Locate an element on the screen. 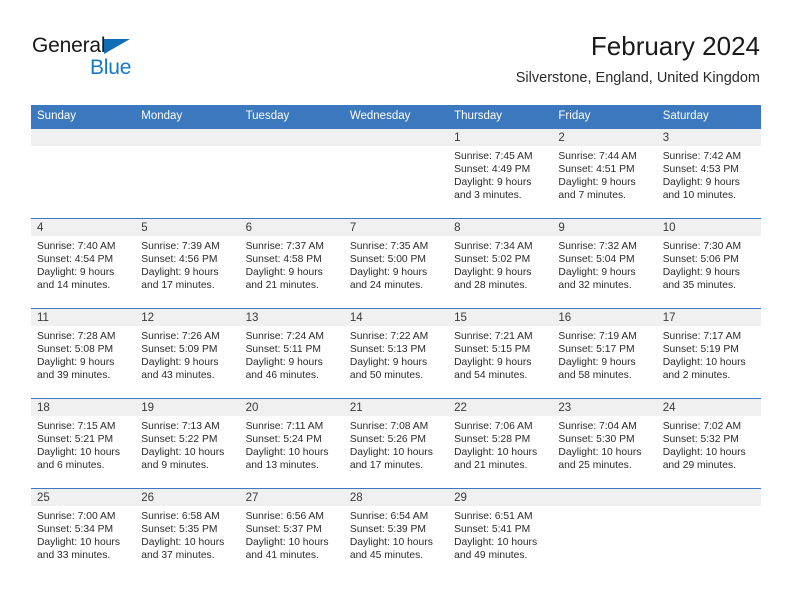  day-sunrise-text: Sunrise: 7:06 AM is located at coordinates (493, 426).